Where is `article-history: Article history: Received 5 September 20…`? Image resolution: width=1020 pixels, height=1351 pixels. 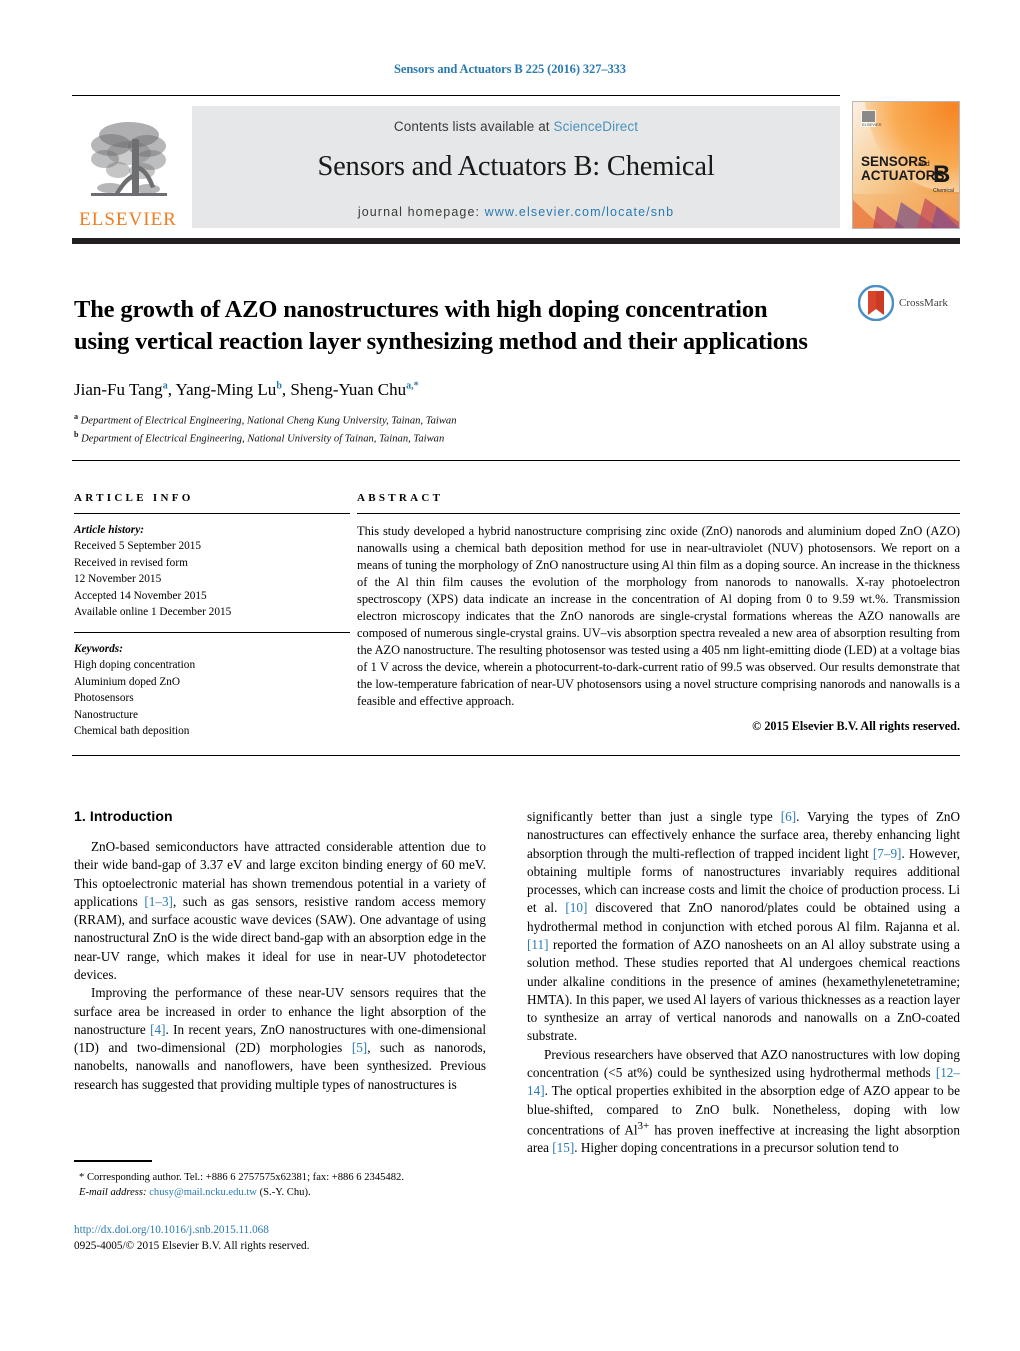 article-history: Article history: Received 5 September 20… is located at coordinates (212, 571).